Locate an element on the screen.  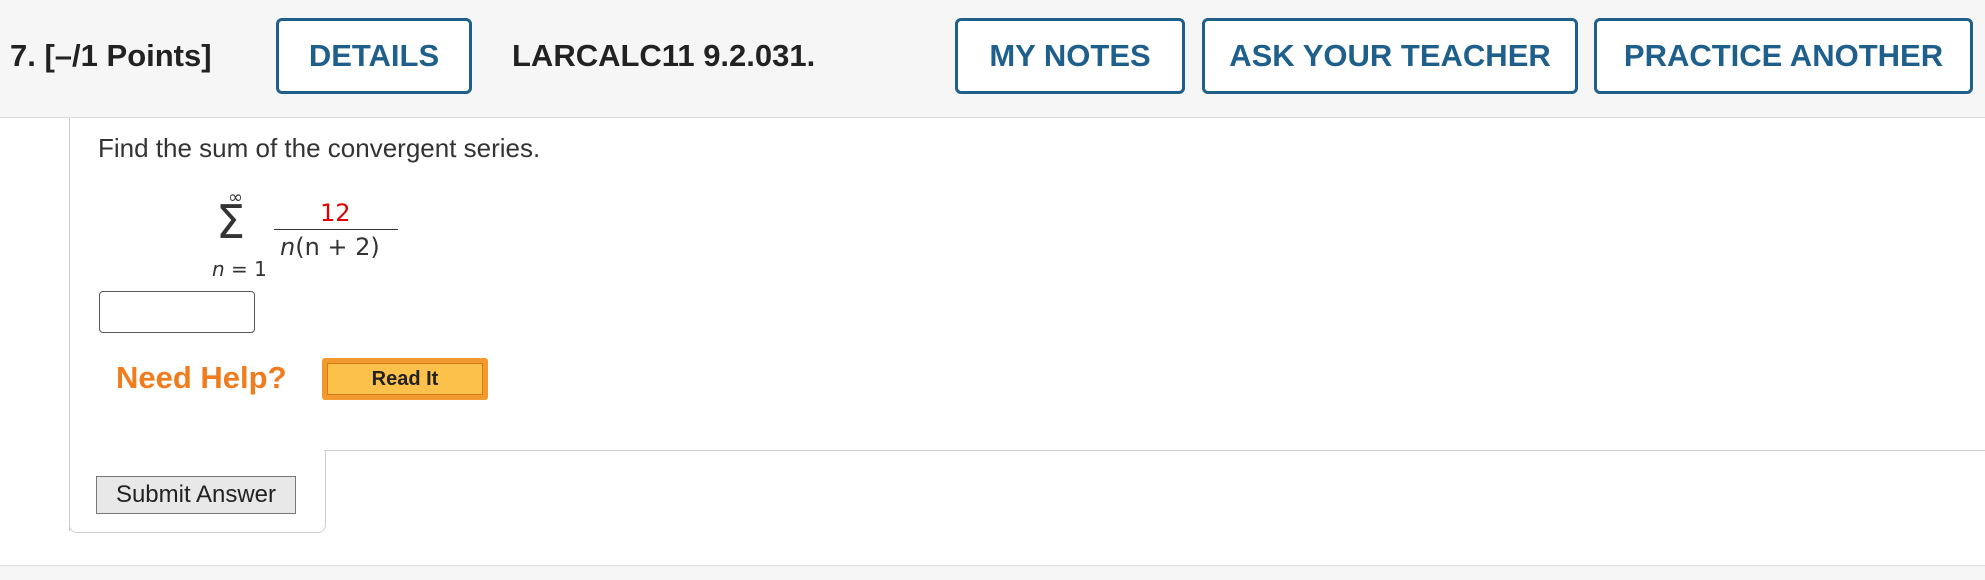
footer-divider is located at coordinates (992, 572).